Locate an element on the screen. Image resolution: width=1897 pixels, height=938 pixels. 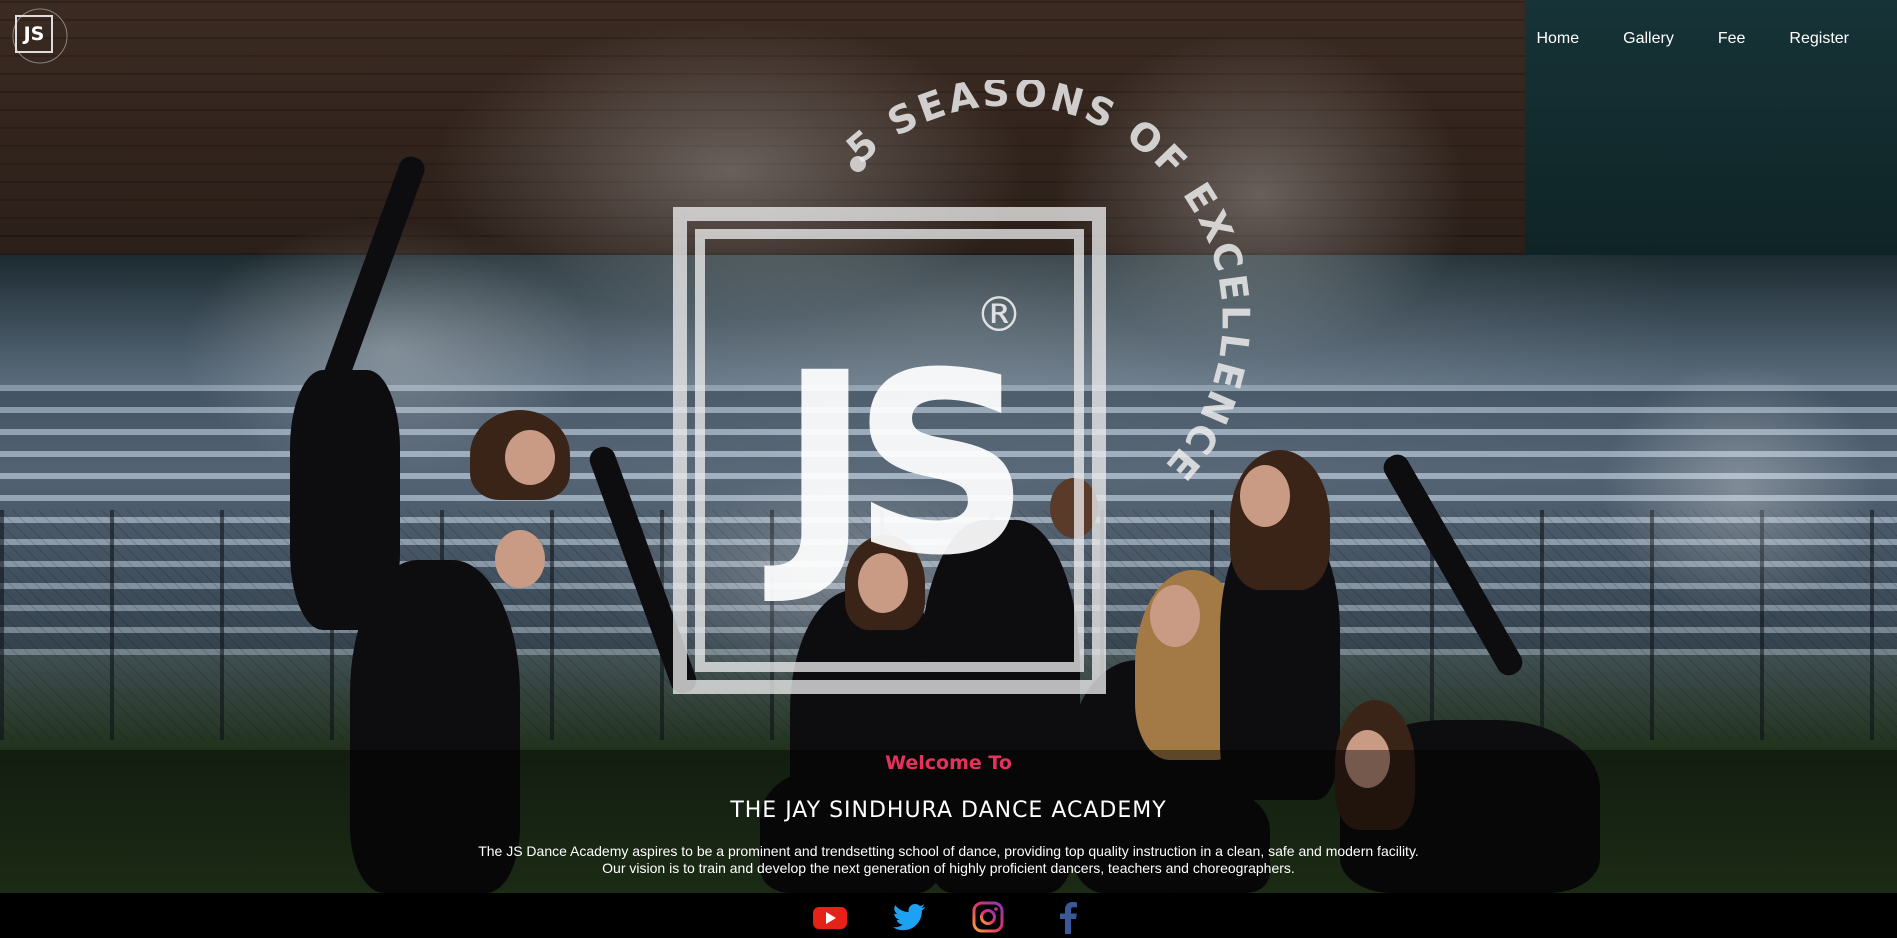
instagram-icon is located at coordinates (988, 917).